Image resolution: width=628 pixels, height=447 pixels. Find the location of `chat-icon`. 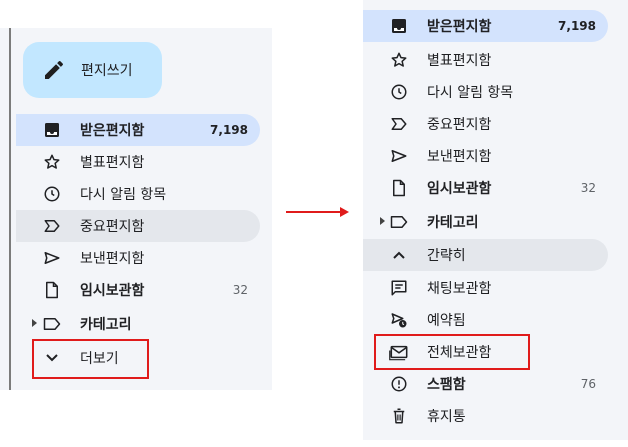

chat-icon is located at coordinates (399, 288).